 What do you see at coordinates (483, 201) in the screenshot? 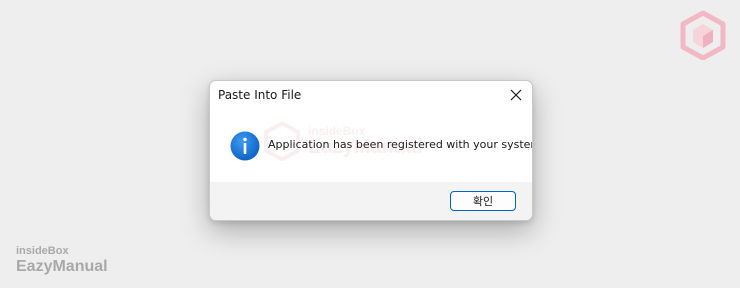
I see `ok-button: 확인` at bounding box center [483, 201].